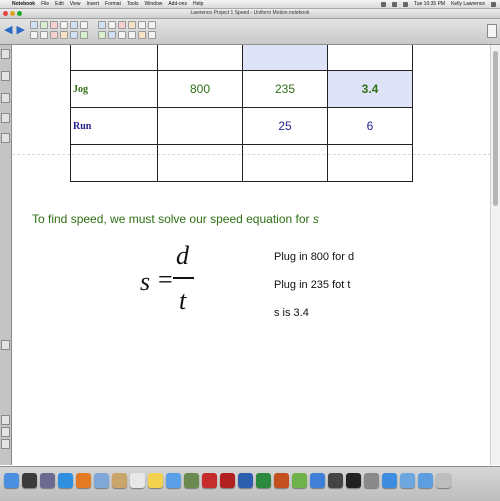  What do you see at coordinates (74, 35) in the screenshot?
I see `full-screen-icon` at bounding box center [74, 35].